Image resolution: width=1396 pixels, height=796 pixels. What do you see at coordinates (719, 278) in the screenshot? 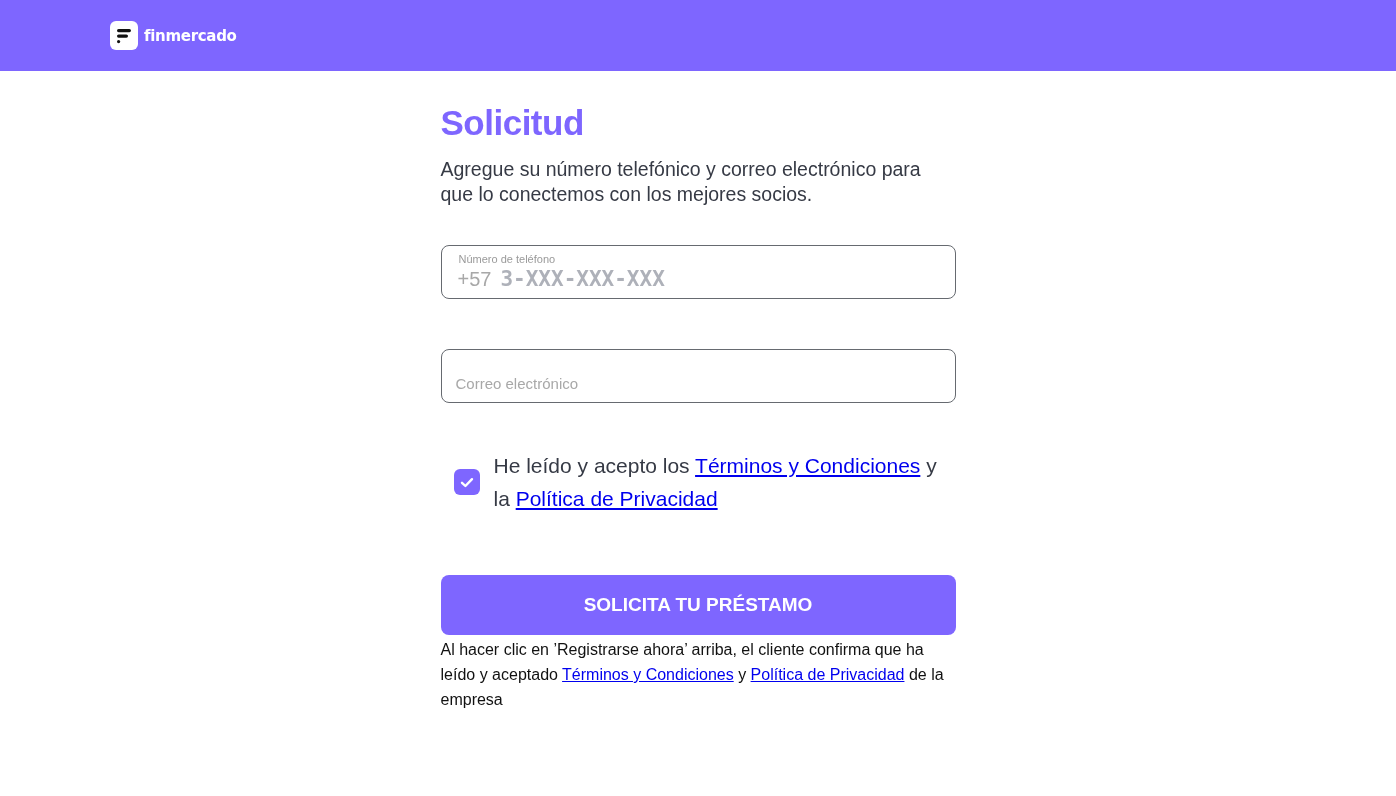
I see `phone-input: 3-XXX-XXX-XXX` at bounding box center [719, 278].